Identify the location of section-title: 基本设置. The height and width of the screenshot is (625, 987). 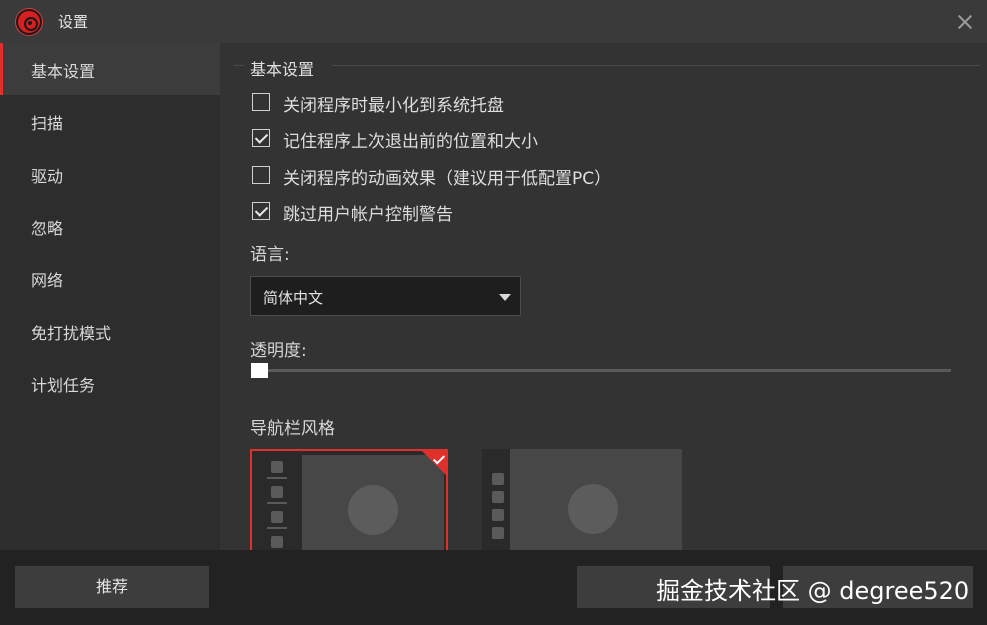
(282, 69).